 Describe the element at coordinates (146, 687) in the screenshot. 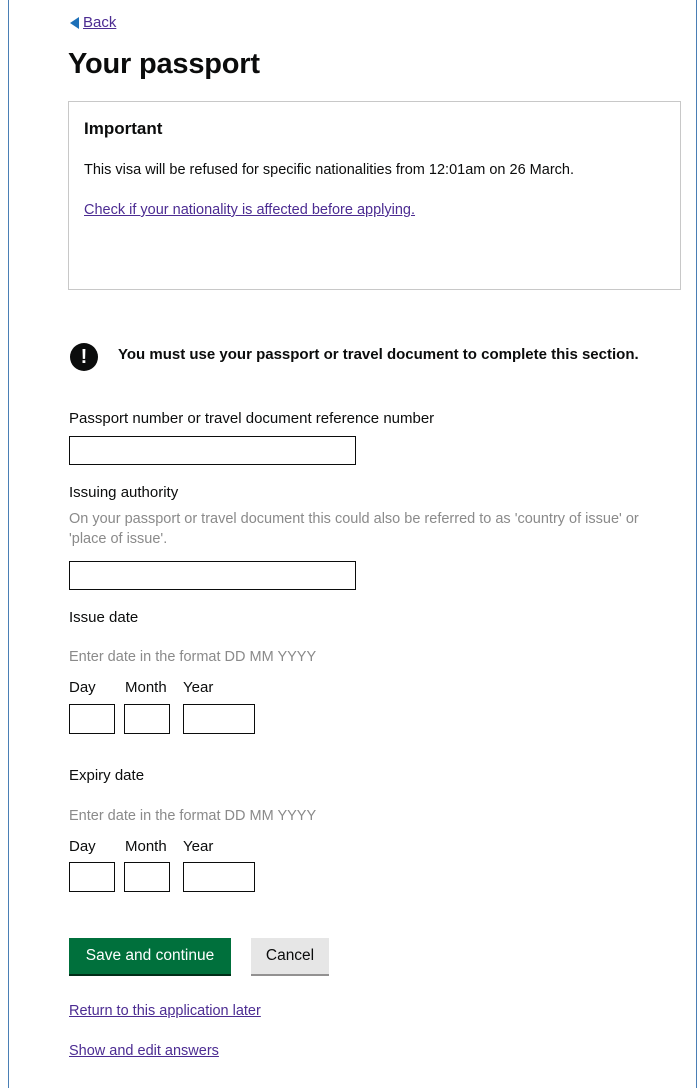

I see `issue-month-label: Month` at that location.